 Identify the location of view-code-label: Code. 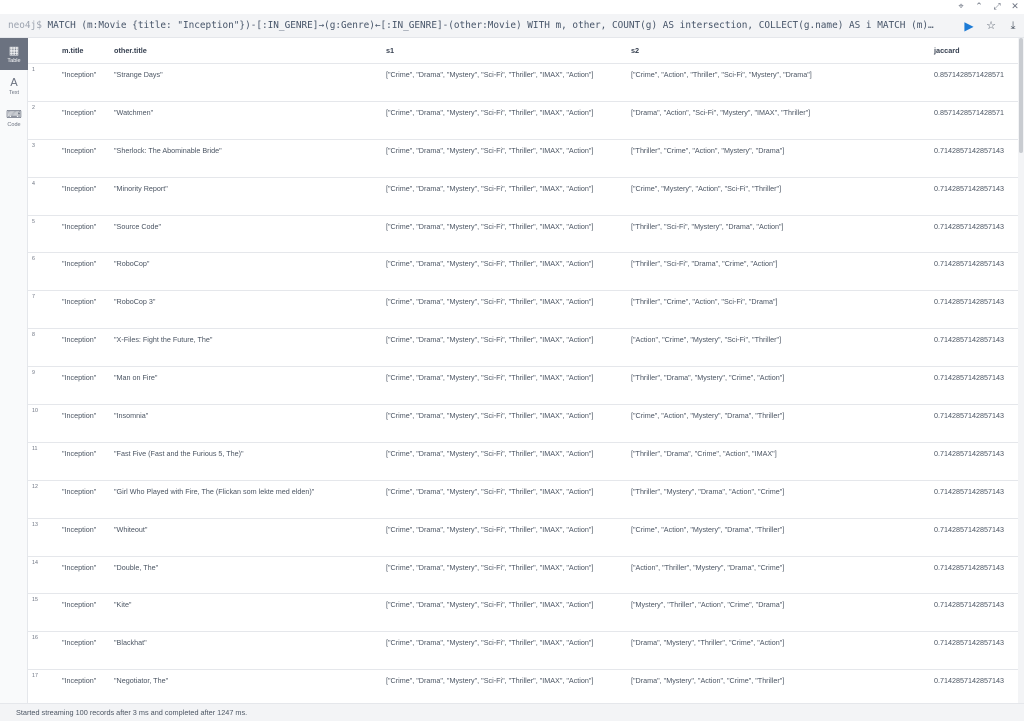
(14, 124).